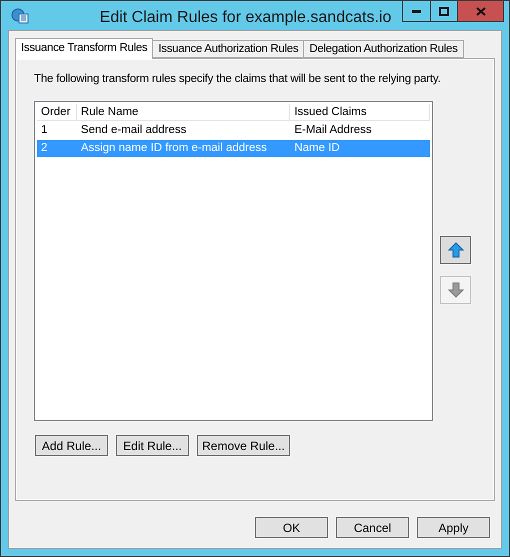 The image size is (510, 557). I want to click on table-cell-text: E-Mail Address, so click(333, 130).